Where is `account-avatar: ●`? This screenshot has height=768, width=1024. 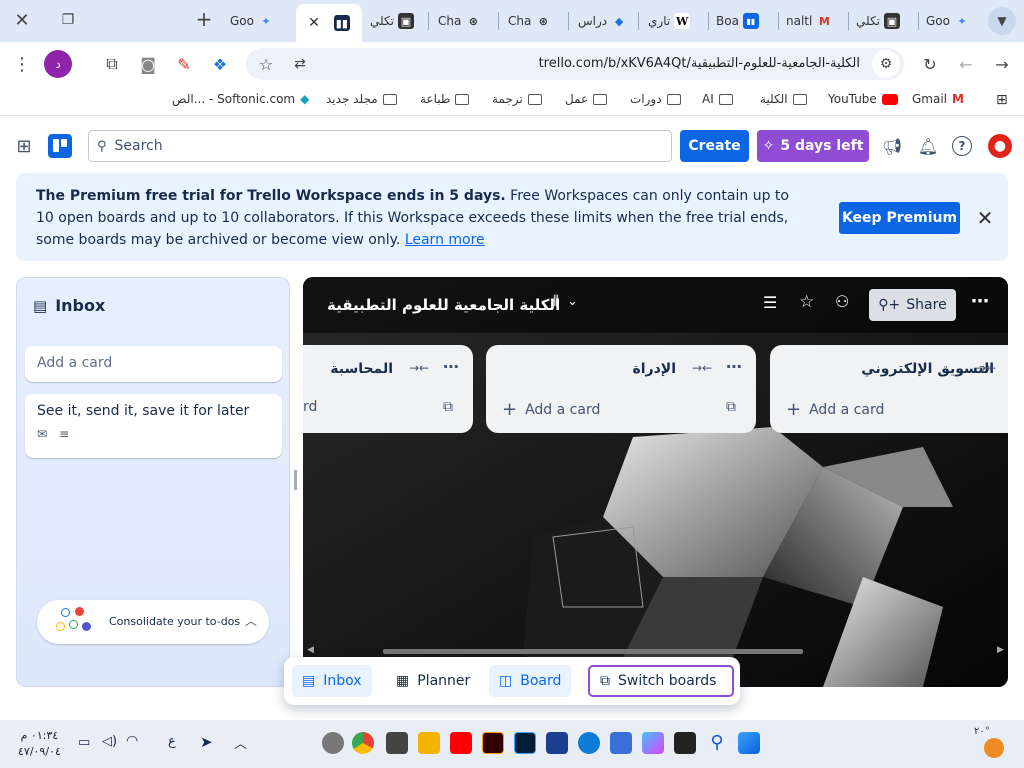 account-avatar: ● is located at coordinates (1000, 146).